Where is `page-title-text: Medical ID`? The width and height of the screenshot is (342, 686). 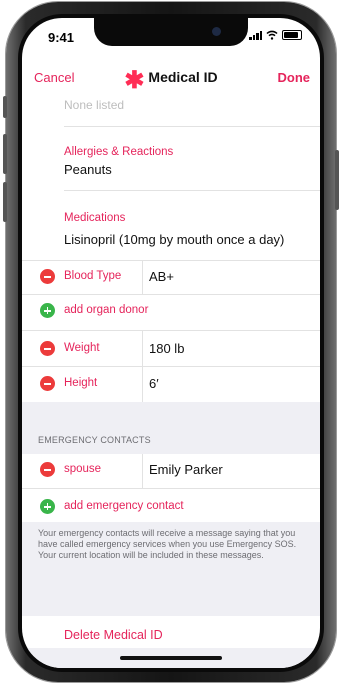
page-title-text: Medical ID is located at coordinates (183, 77).